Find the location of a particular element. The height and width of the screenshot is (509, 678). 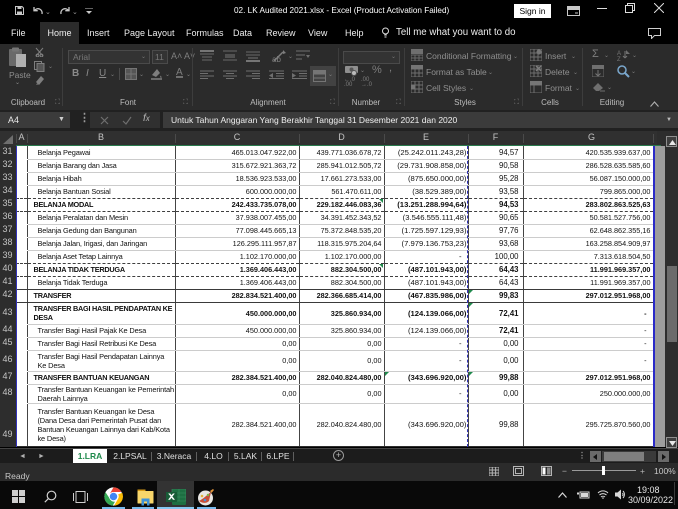

svg-text: Z is located at coordinates (619, 59).